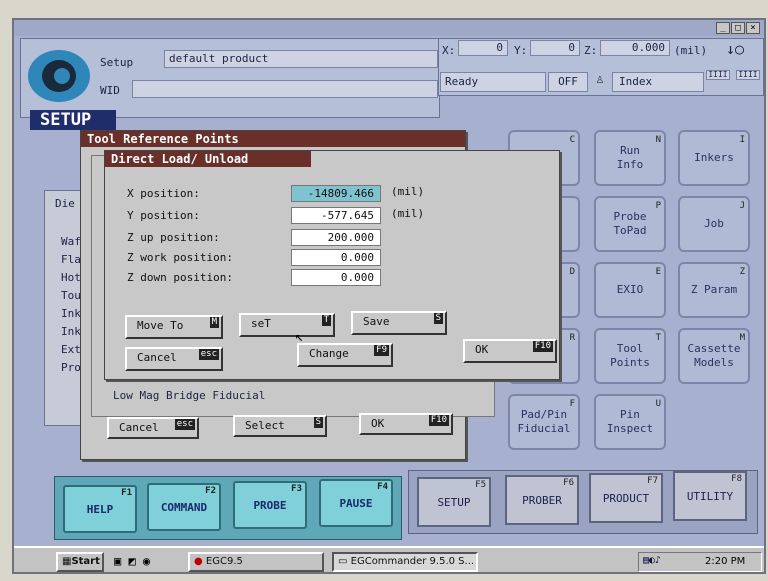 Image resolution: width=768 pixels, height=581 pixels. I want to click on company-logo-icon, so click(59, 76).